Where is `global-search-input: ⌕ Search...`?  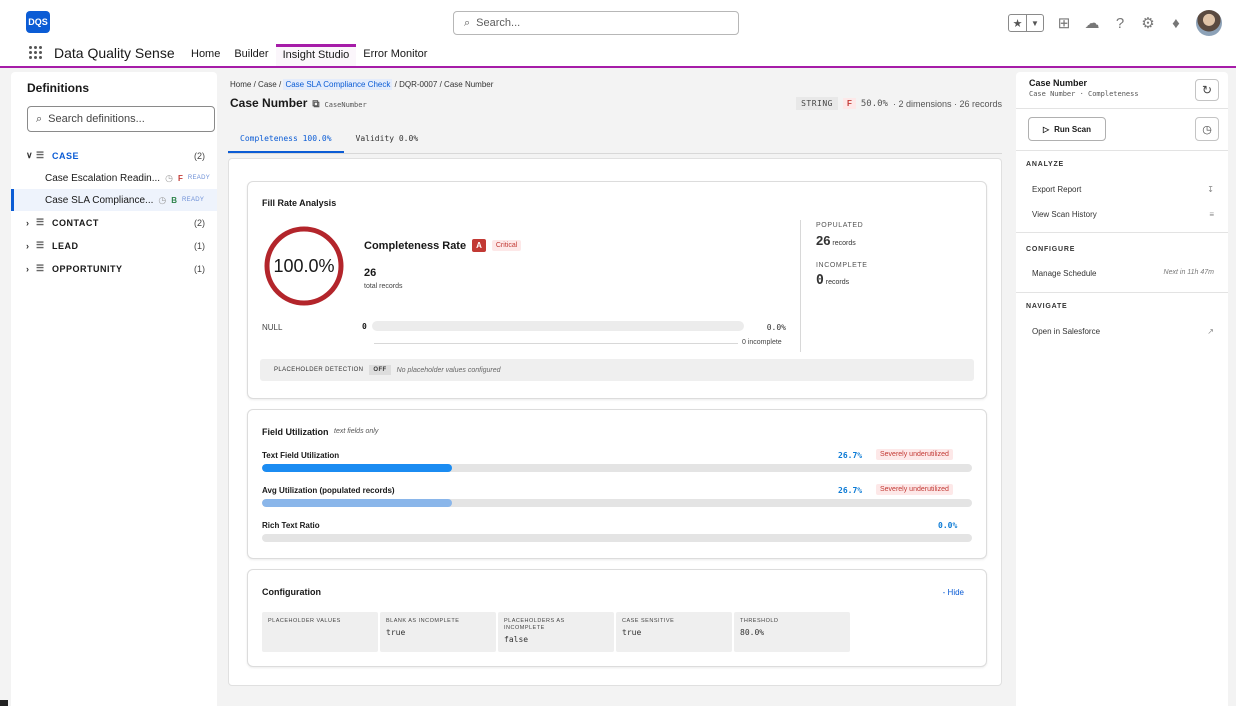
global-search-input: ⌕ Search... is located at coordinates (596, 23).